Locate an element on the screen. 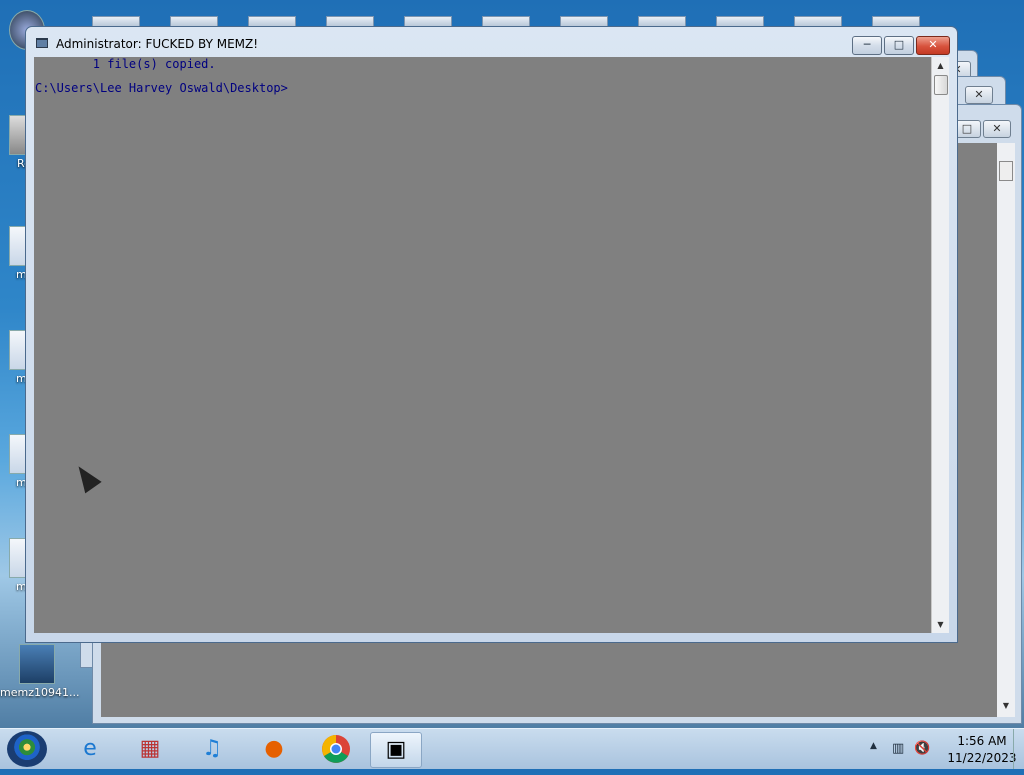 The height and width of the screenshot is (775, 1024). system-tray: ▲ ▥ 🔇 1:56 AM 11/22/2023 is located at coordinates (943, 749).